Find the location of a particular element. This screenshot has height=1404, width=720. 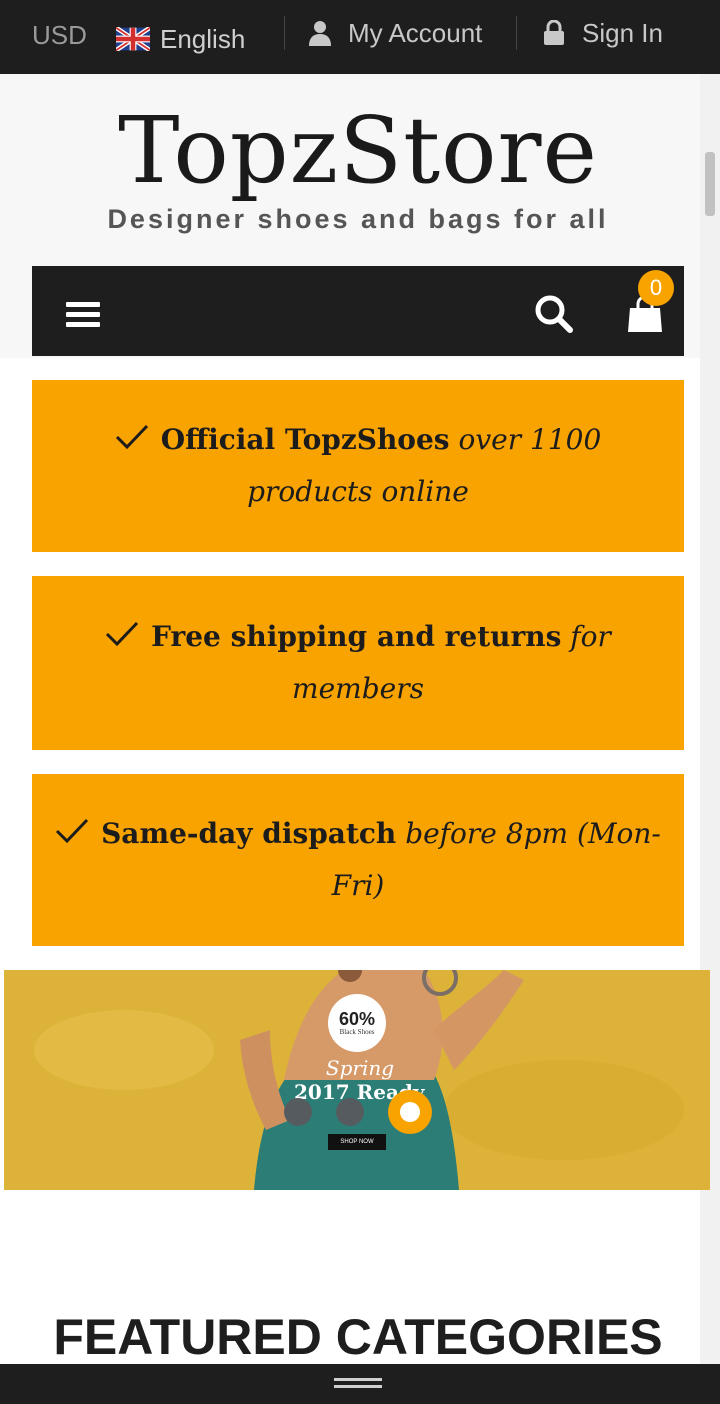

bottom-drawer-bar is located at coordinates (360, 1384).